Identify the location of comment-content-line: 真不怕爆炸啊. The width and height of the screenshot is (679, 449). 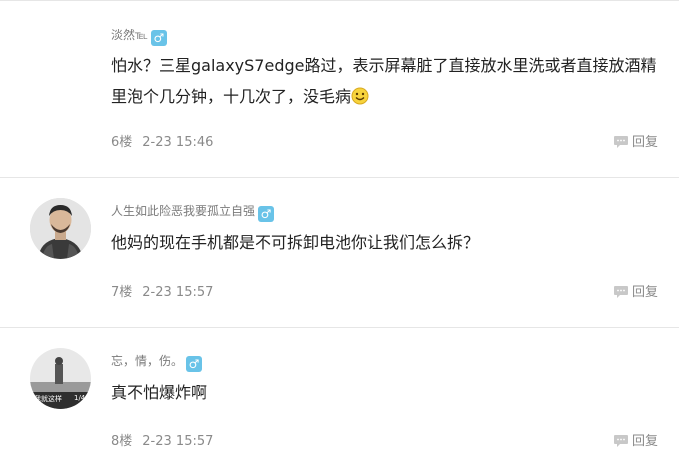
(159, 392).